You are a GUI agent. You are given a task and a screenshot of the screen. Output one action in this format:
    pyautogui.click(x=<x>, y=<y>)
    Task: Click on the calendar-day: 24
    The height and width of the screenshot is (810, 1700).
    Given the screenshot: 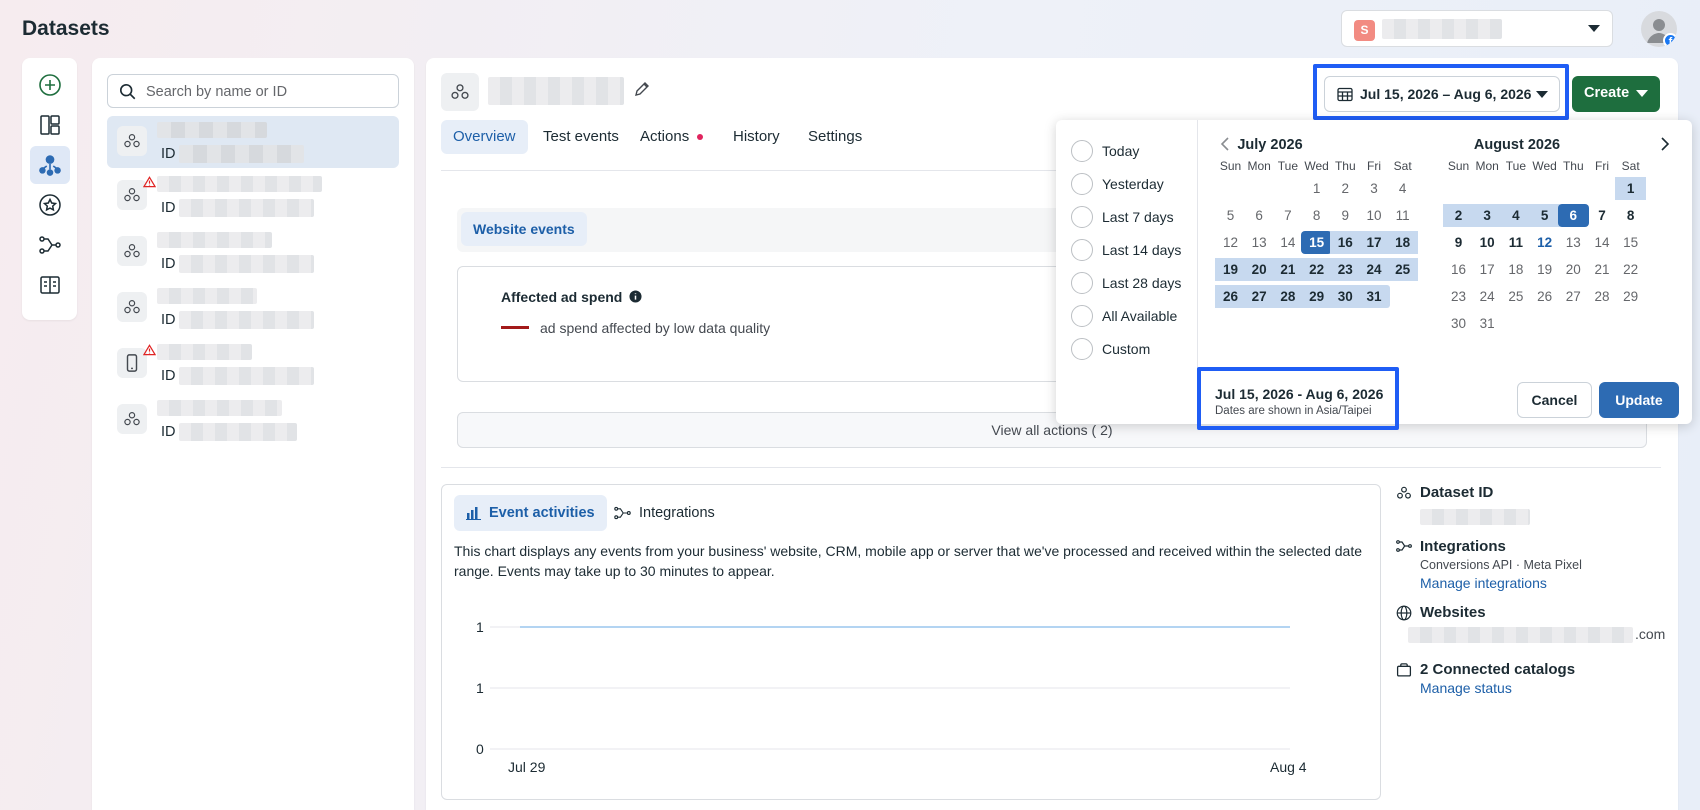 What is the action you would take?
    pyautogui.click(x=1487, y=296)
    